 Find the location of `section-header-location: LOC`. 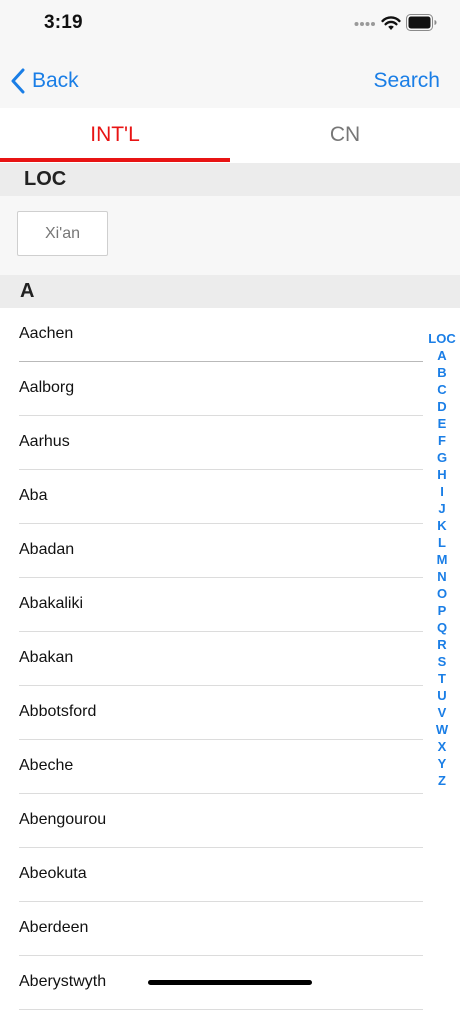

section-header-location: LOC is located at coordinates (230, 179).